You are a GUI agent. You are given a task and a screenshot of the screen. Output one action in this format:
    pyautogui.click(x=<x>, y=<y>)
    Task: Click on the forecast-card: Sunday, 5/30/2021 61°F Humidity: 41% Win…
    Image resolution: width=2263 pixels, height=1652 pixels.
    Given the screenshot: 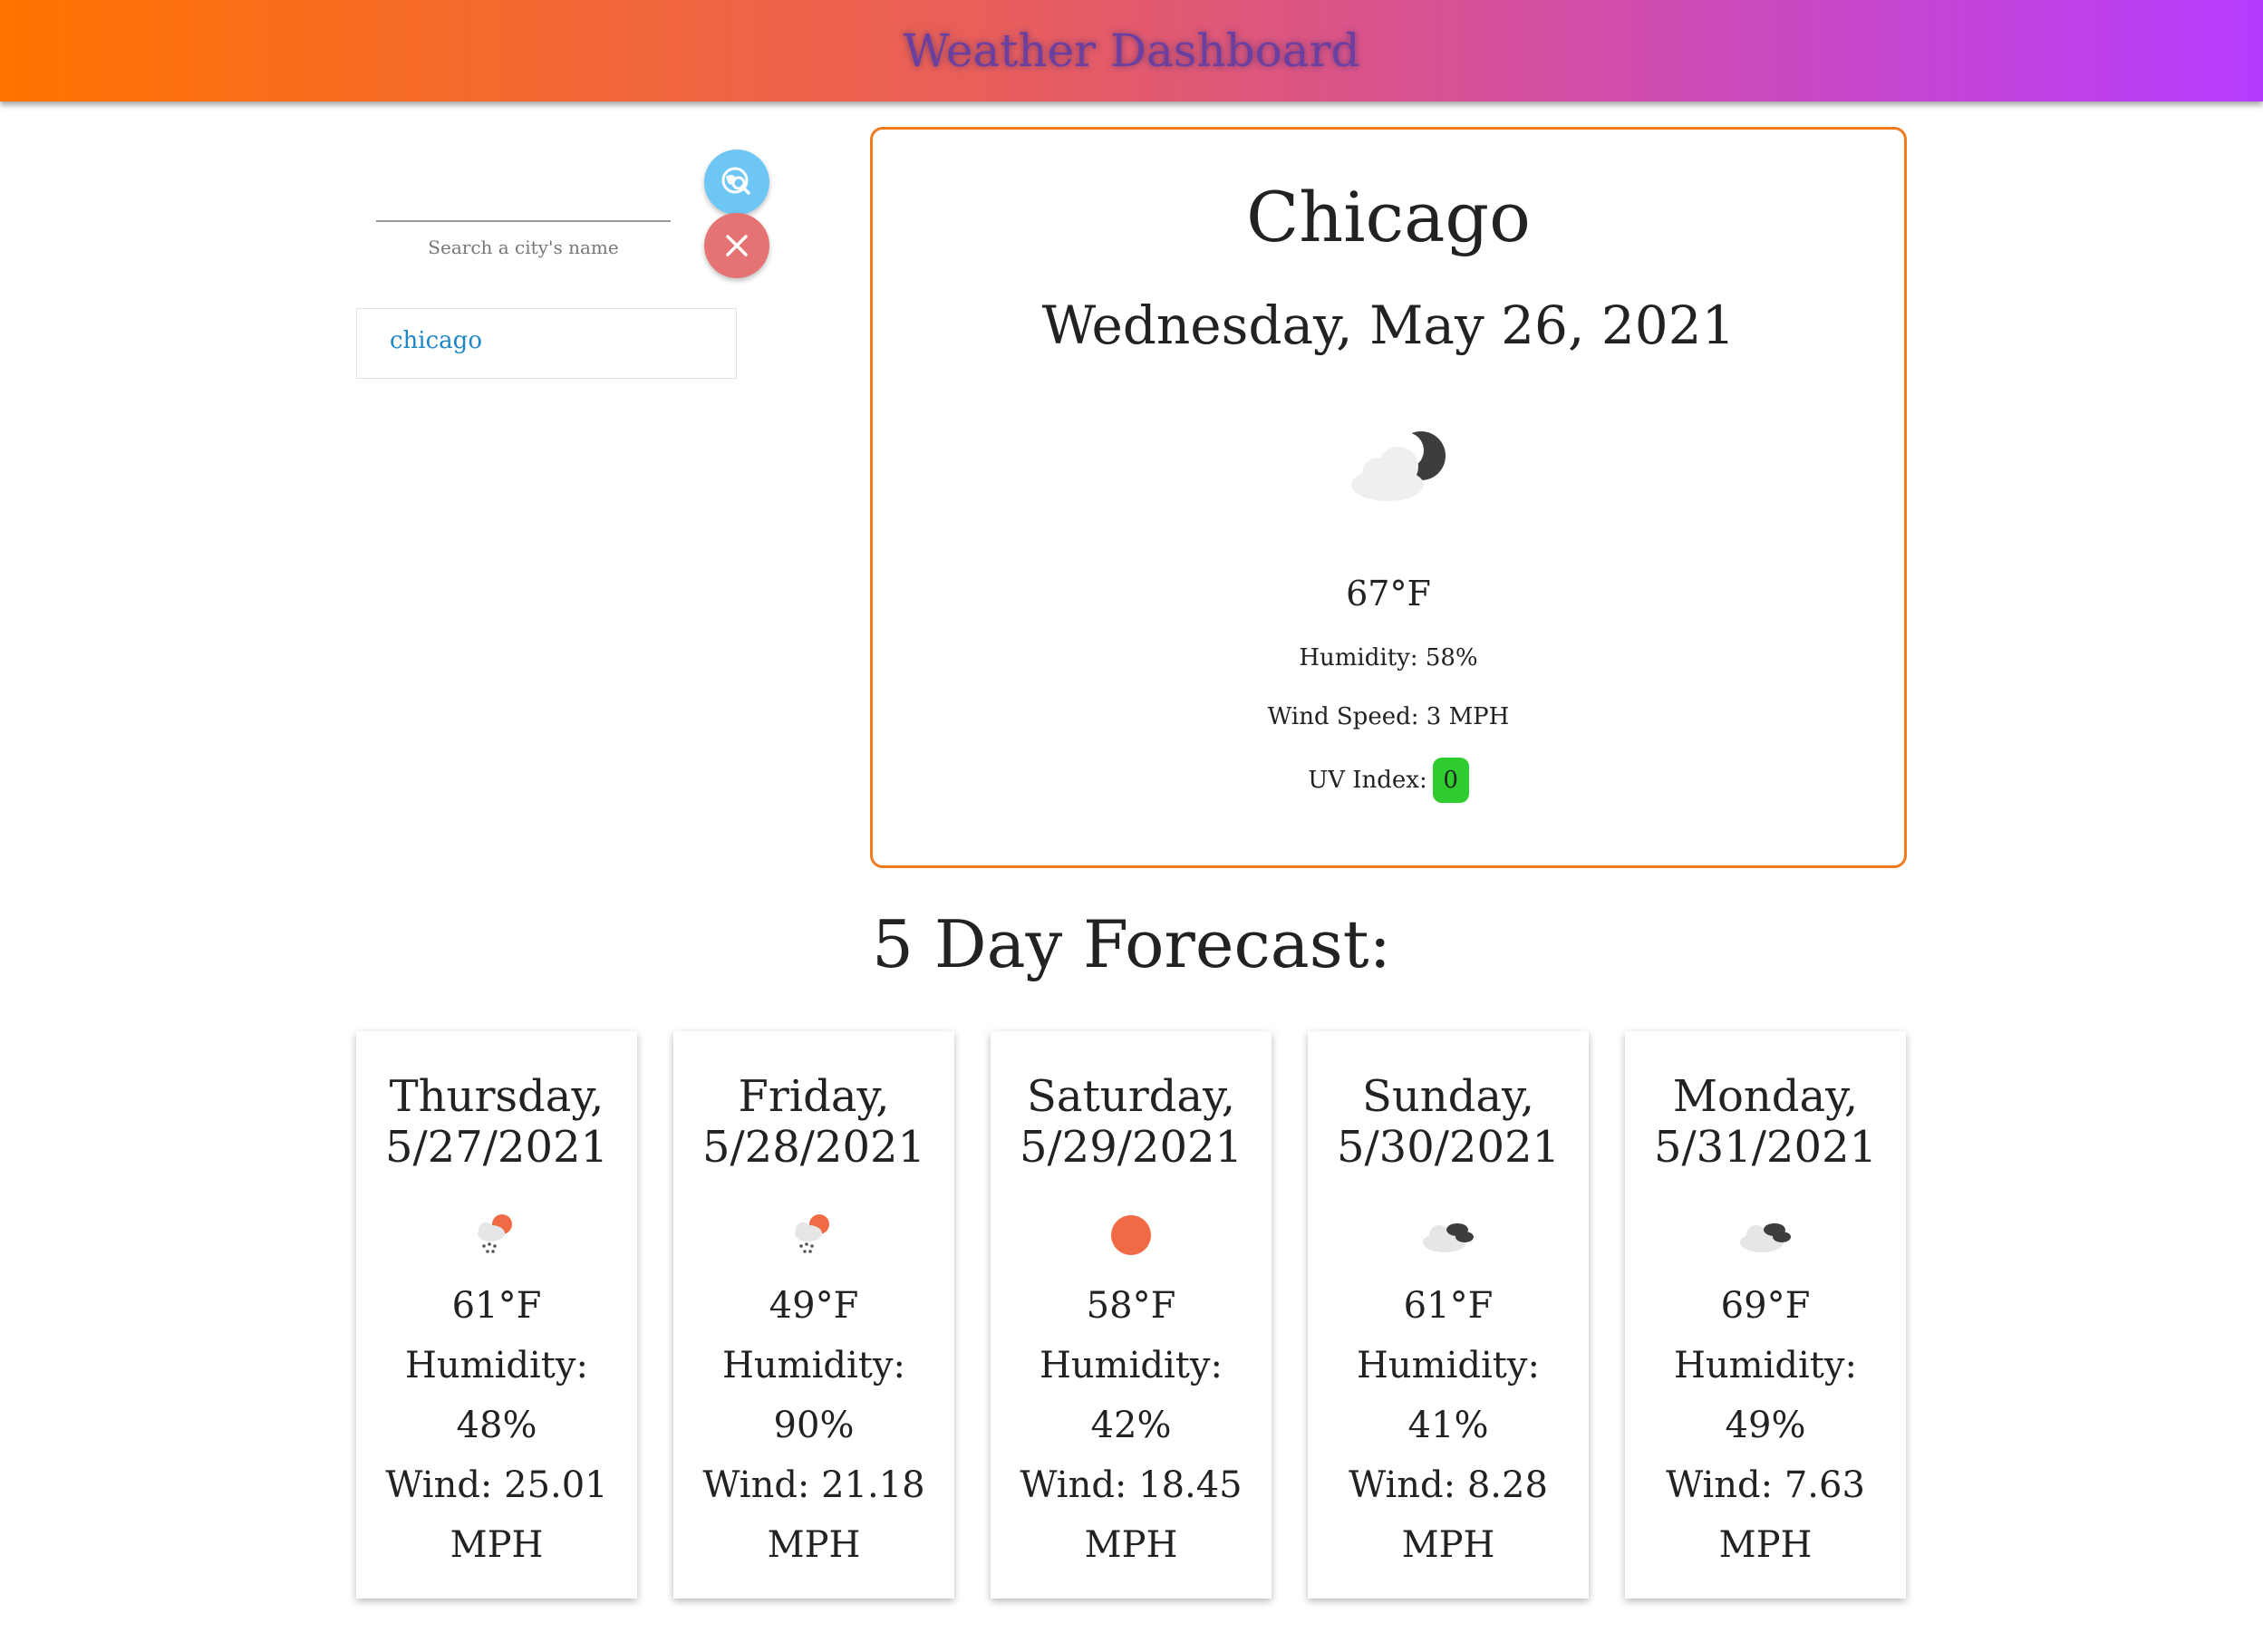 What is the action you would take?
    pyautogui.click(x=1448, y=1315)
    